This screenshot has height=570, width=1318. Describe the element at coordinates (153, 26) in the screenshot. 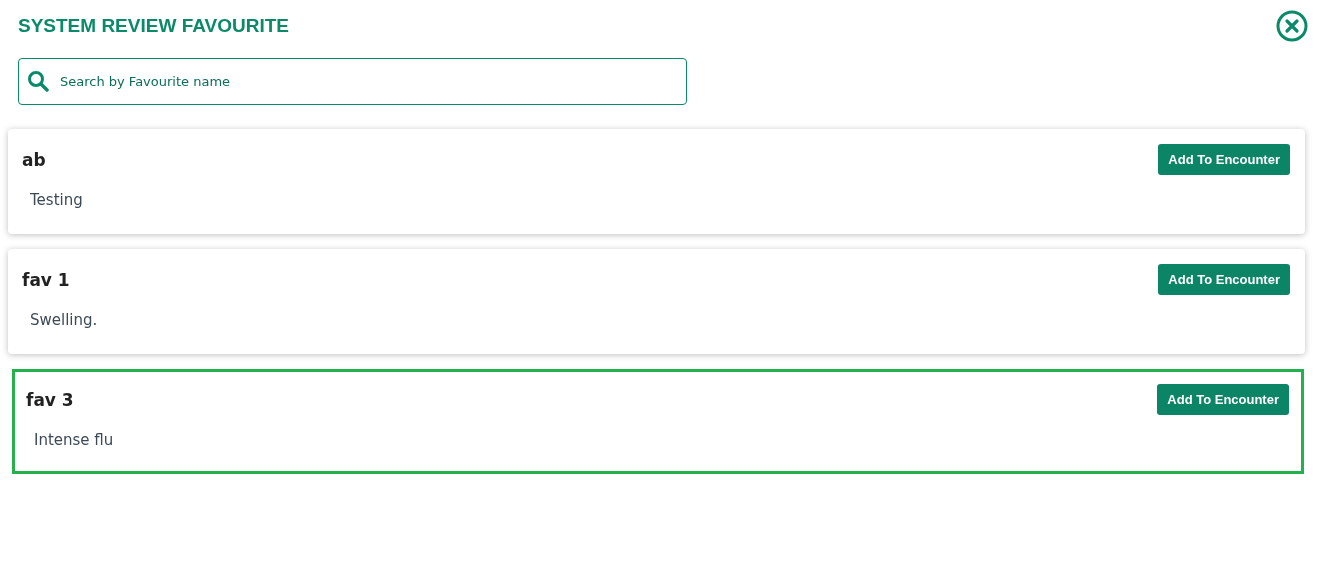

I see `dialog-title: SYSTEM REVIEW FAVOURITE` at that location.